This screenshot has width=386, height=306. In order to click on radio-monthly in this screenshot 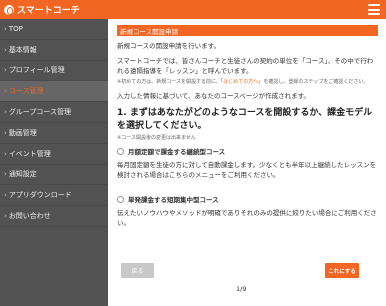, I will do `click(120, 151)`.